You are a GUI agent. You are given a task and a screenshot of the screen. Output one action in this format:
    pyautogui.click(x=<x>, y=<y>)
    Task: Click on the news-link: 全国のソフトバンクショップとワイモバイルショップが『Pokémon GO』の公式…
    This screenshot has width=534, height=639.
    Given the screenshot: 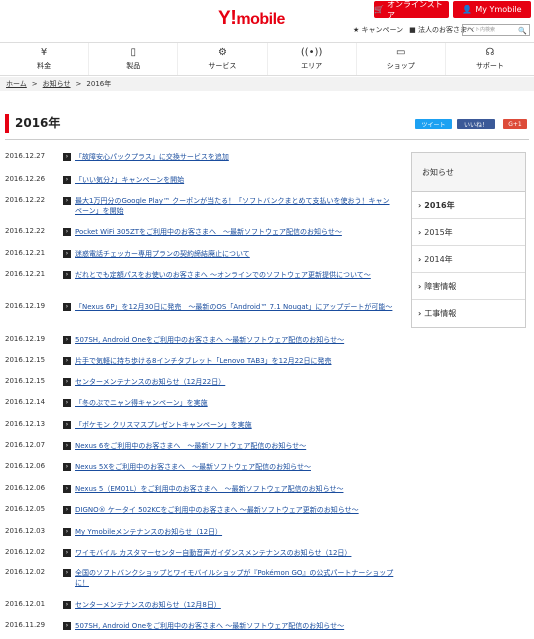 What is the action you would take?
    pyautogui.click(x=235, y=578)
    